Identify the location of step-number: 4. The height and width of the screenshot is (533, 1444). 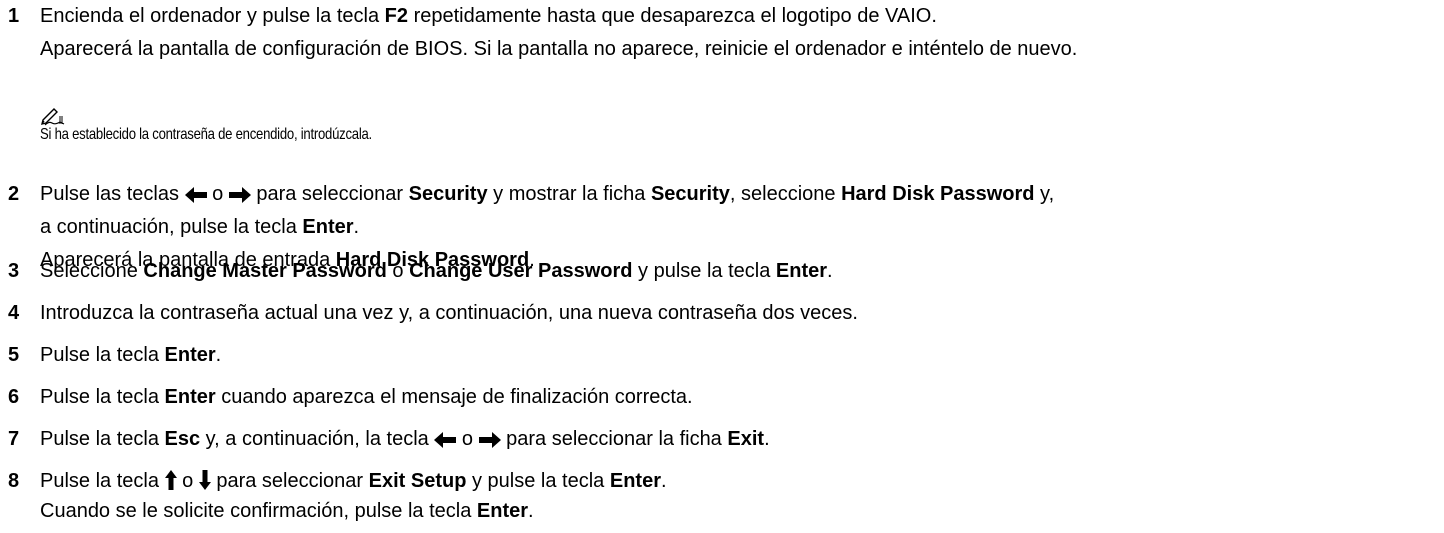
(14, 313).